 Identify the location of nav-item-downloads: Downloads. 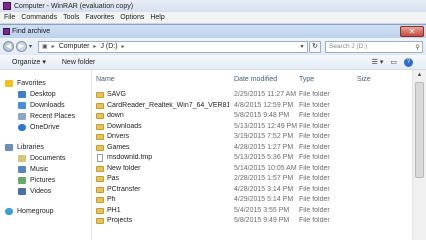
(45, 105).